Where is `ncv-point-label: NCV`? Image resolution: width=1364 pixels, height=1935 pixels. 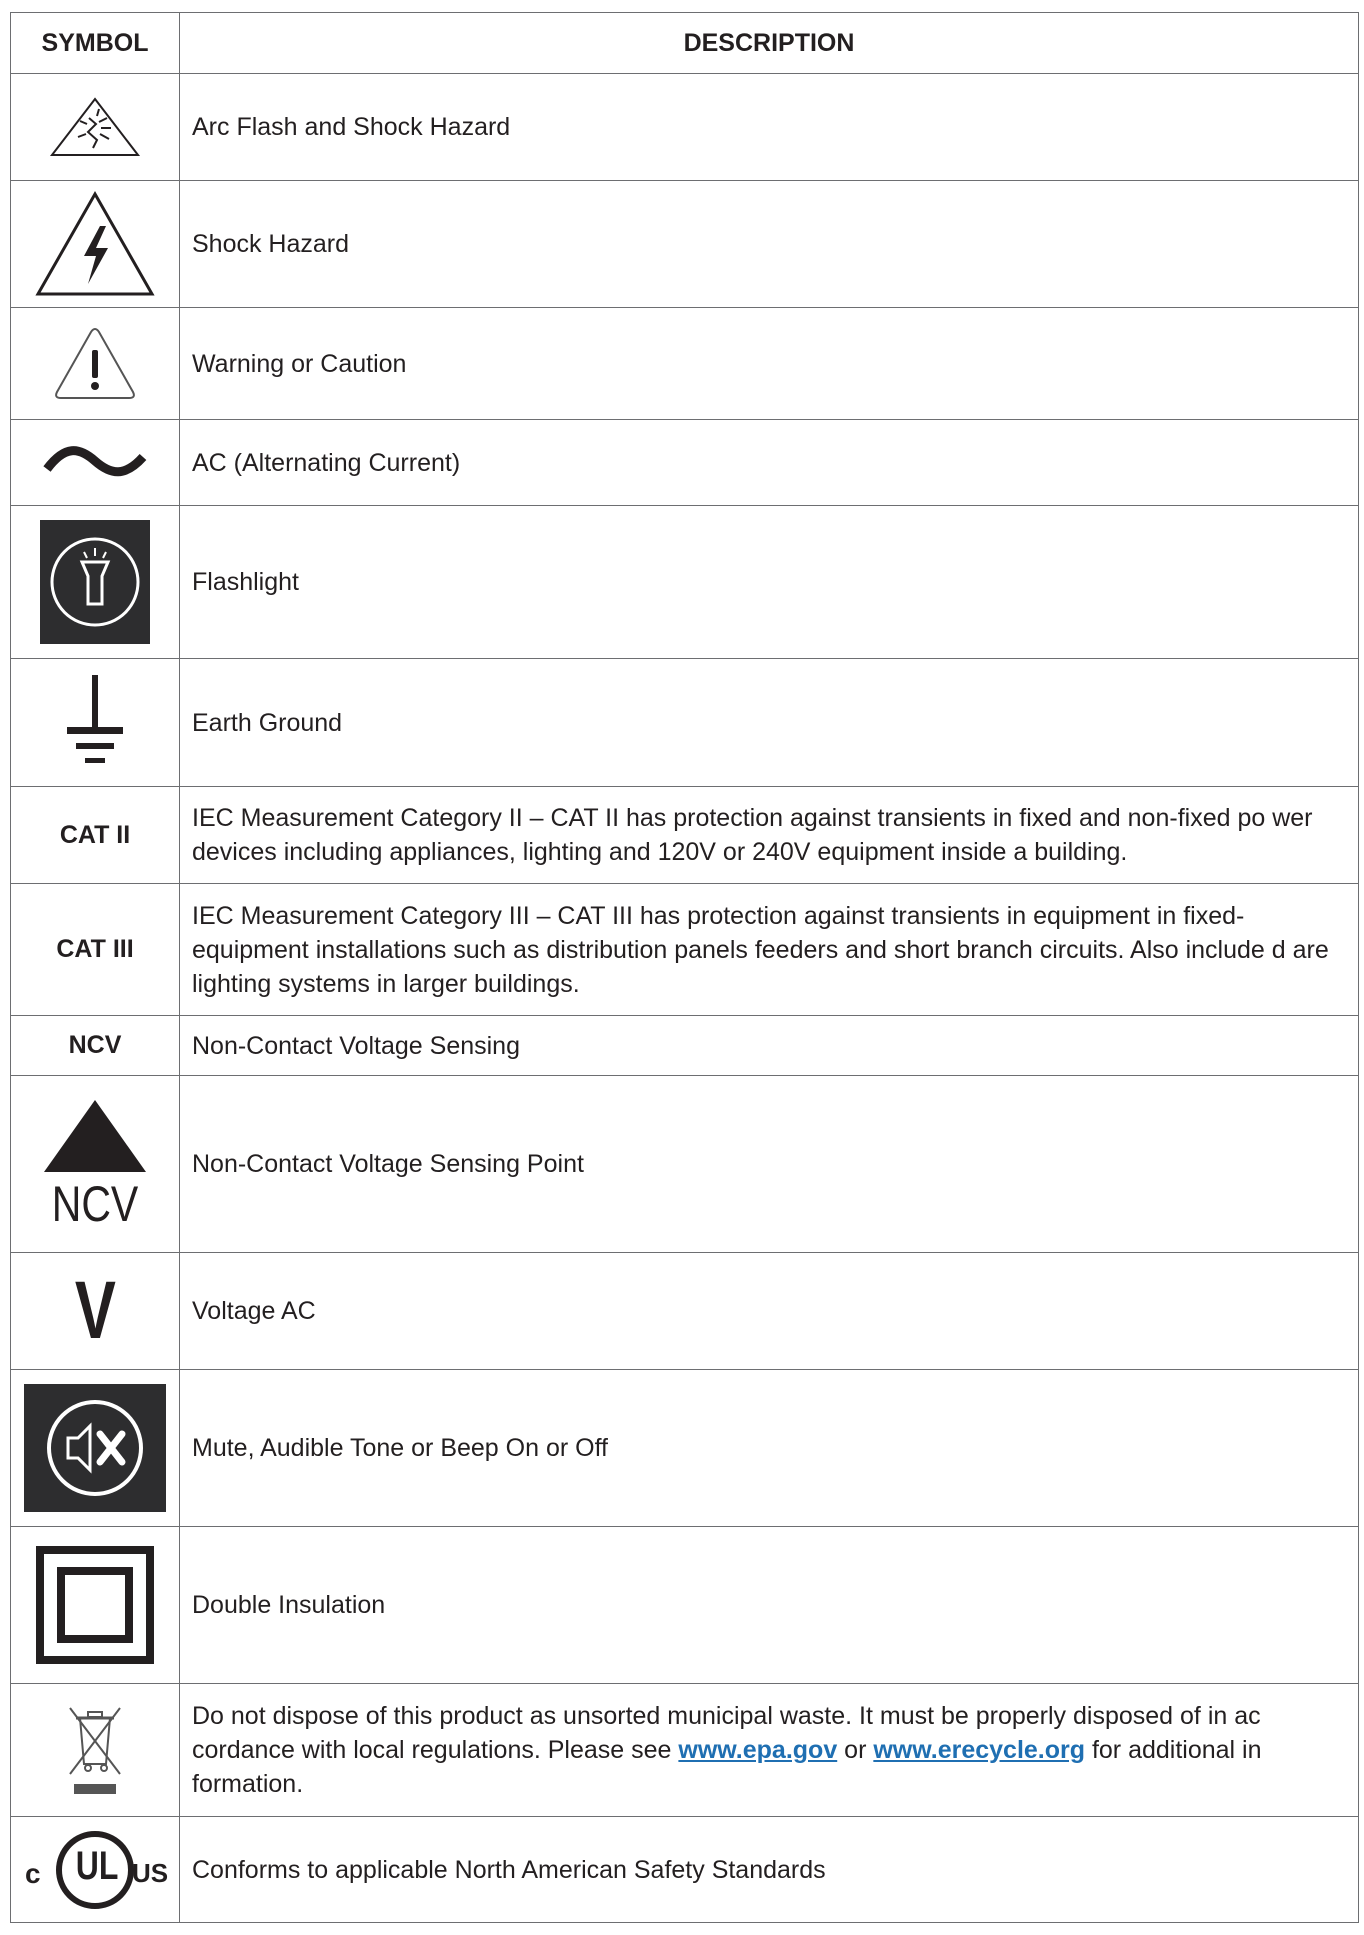 ncv-point-label: NCV is located at coordinates (95, 1204).